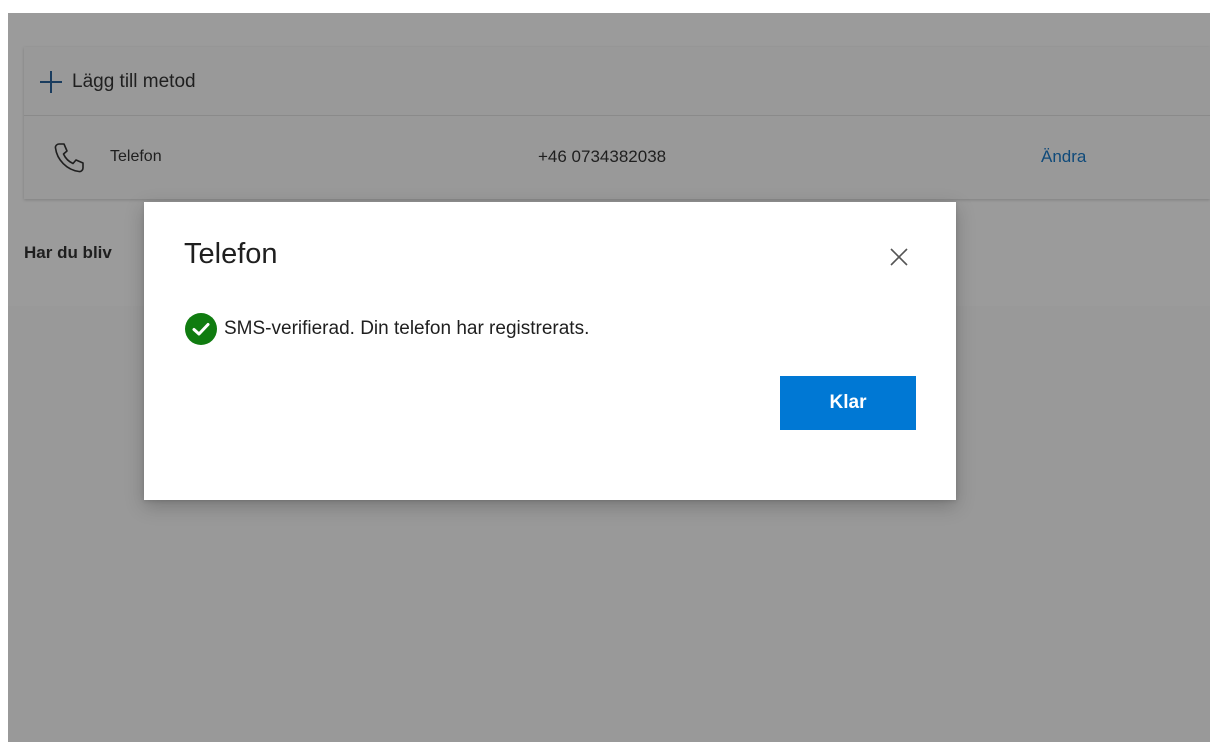 The width and height of the screenshot is (1210, 742). Describe the element at coordinates (899, 257) in the screenshot. I see `close-icon` at that location.